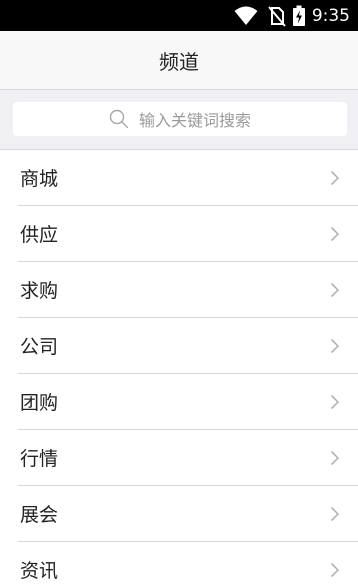 The image size is (358, 588). What do you see at coordinates (188, 402) in the screenshot?
I see `channel-item-group-buy: 团购` at bounding box center [188, 402].